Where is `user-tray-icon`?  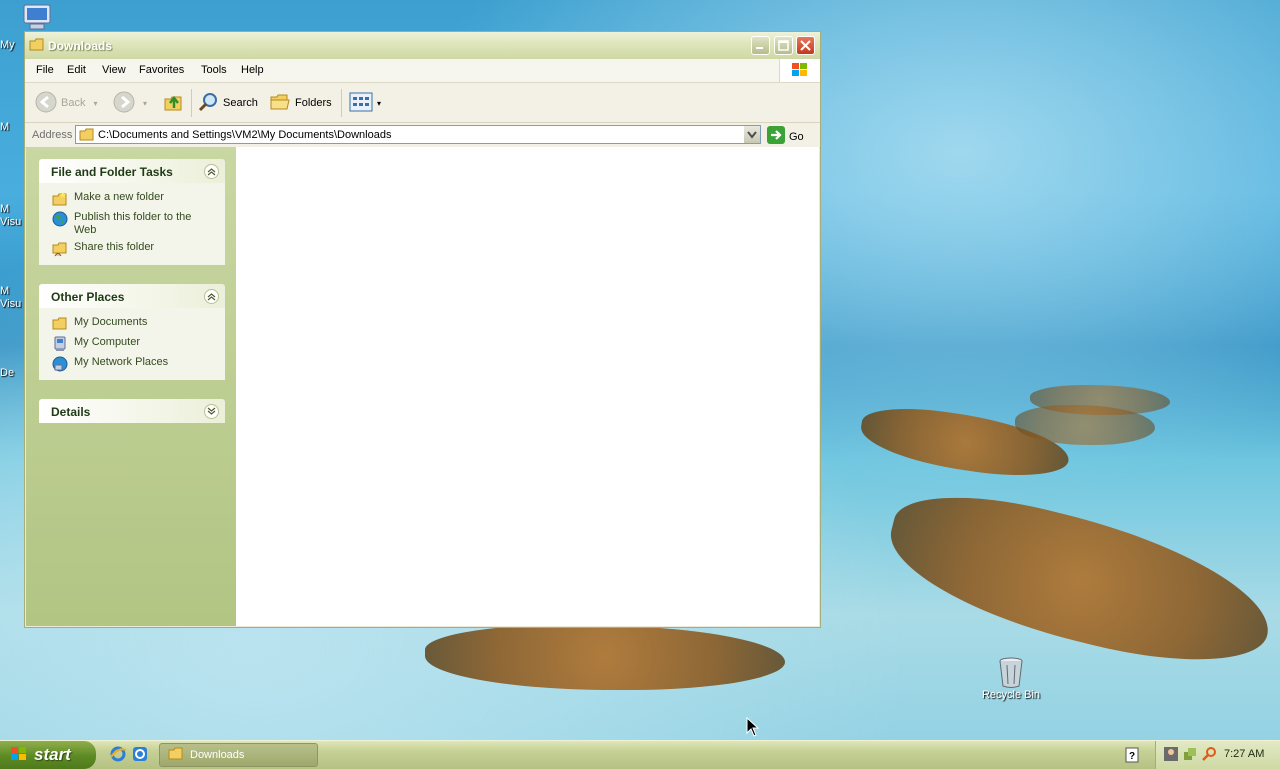
user-tray-icon is located at coordinates (1171, 755).